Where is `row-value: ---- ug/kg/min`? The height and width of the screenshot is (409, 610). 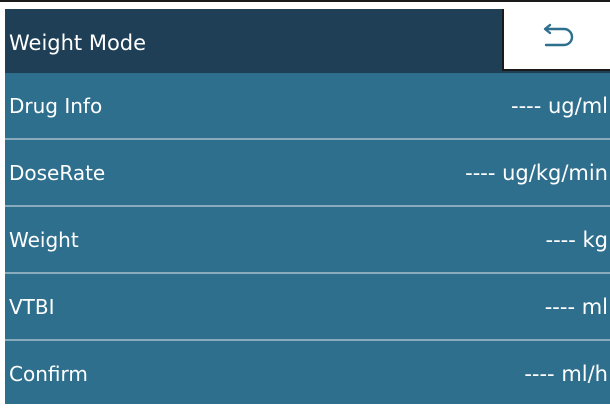 row-value: ---- ug/kg/min is located at coordinates (536, 173).